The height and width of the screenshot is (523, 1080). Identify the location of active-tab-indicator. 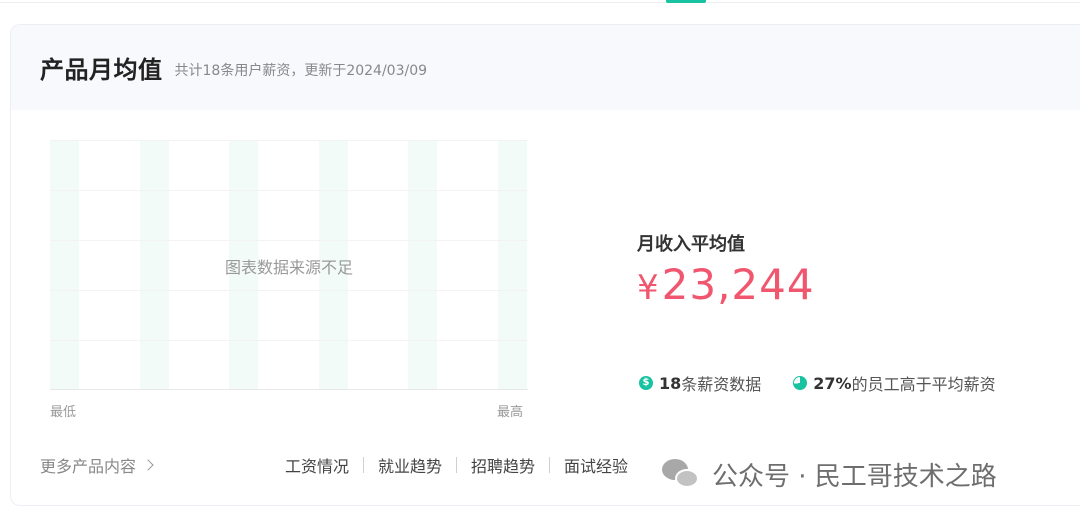
(686, 1).